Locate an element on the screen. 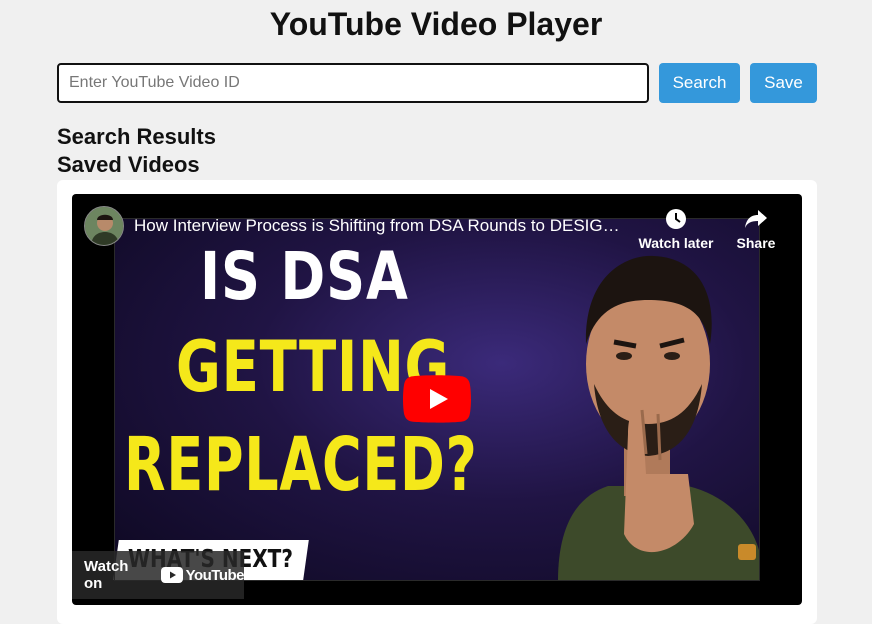  clock-icon is located at coordinates (676, 219).